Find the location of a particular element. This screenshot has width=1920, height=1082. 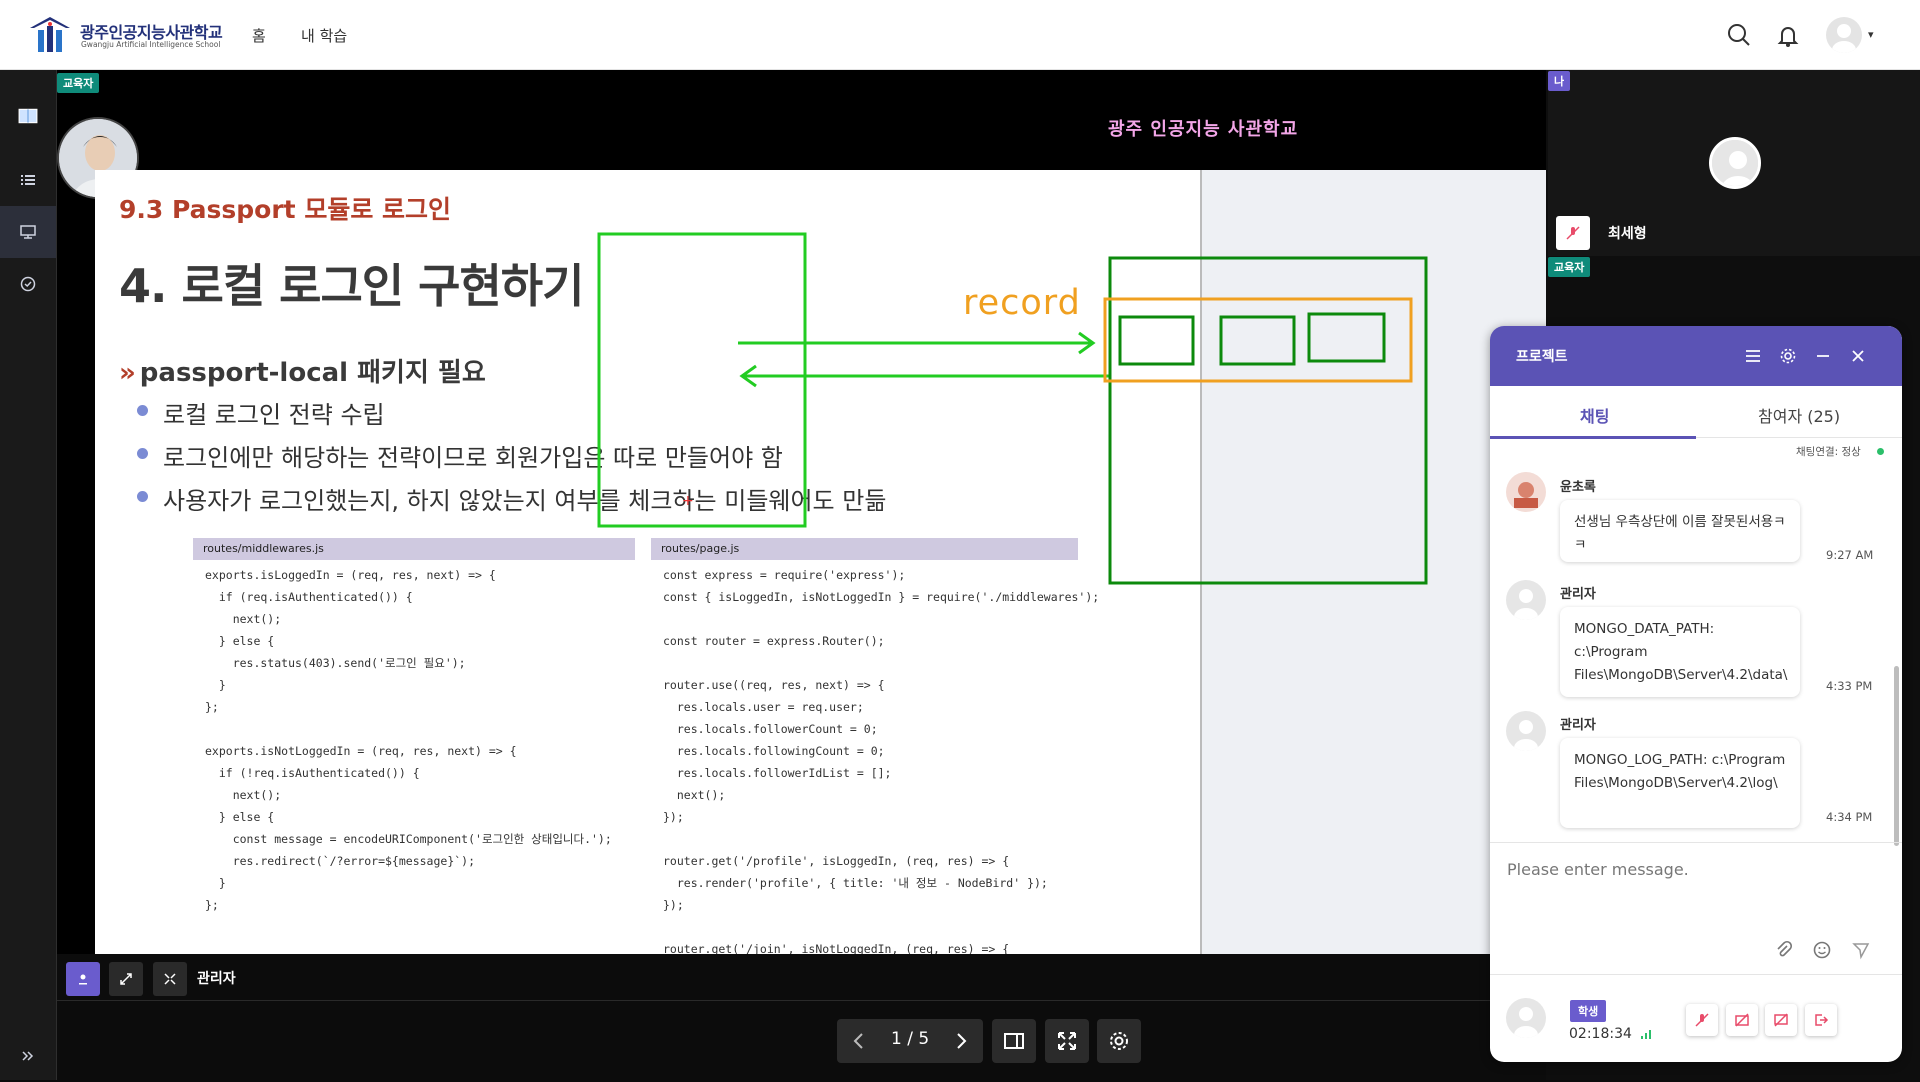

school-title-banner: 광주 인공지능 사관학교 is located at coordinates (1203, 129).